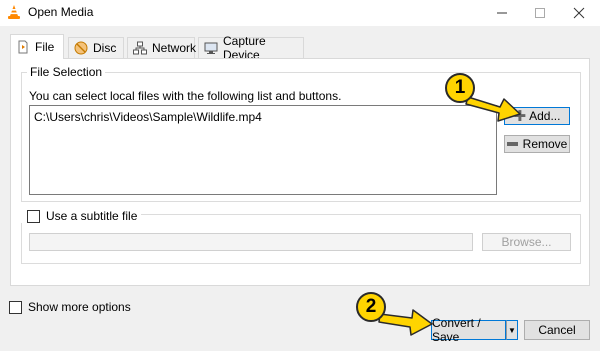 The height and width of the screenshot is (351, 600). What do you see at coordinates (66, 72) in the screenshot?
I see `file-selection-legend: File Selection` at bounding box center [66, 72].